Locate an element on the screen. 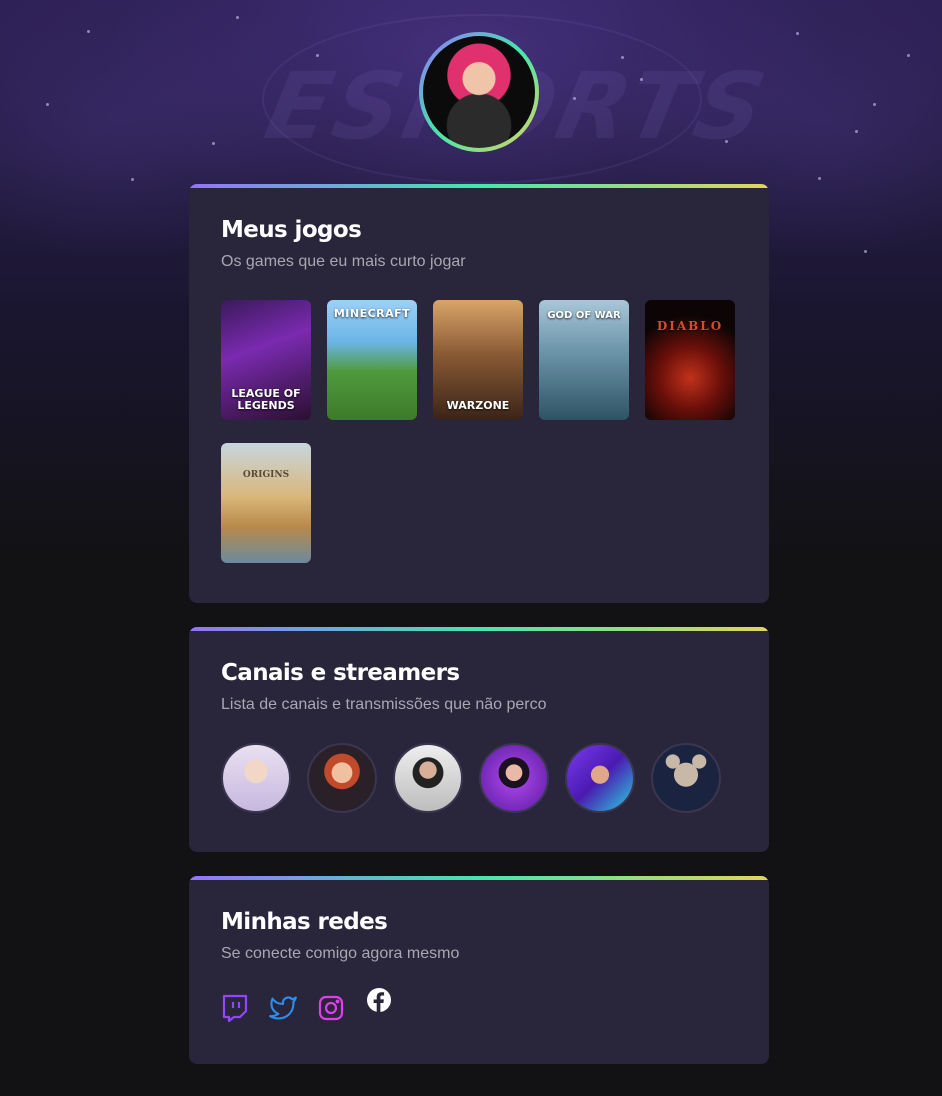 The image size is (942, 1096). instagram-link is located at coordinates (331, 1008).